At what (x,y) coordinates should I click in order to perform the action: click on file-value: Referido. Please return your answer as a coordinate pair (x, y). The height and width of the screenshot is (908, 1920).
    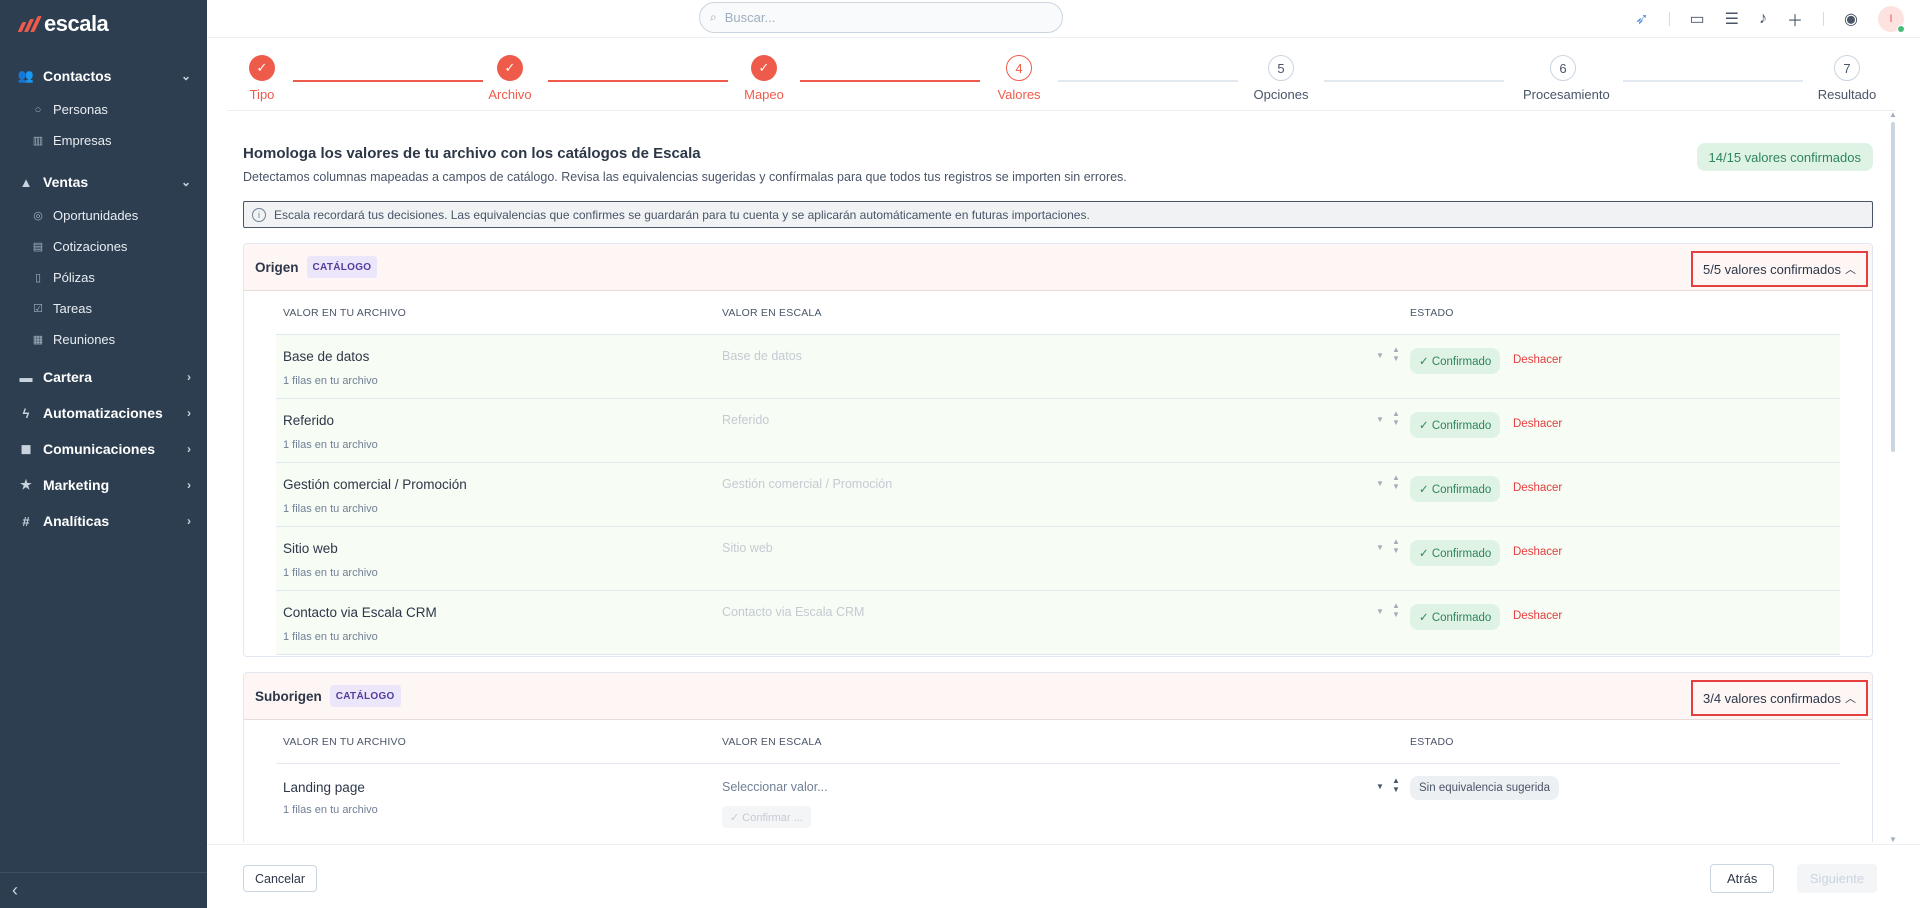
    Looking at the image, I should click on (309, 420).